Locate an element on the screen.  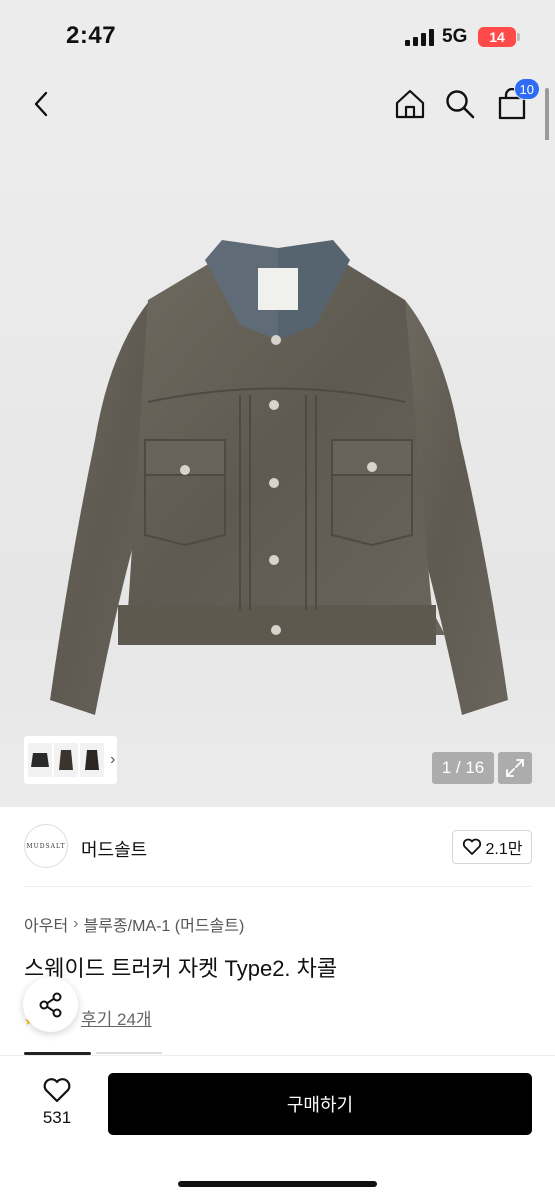
home-icon is located at coordinates (410, 104).